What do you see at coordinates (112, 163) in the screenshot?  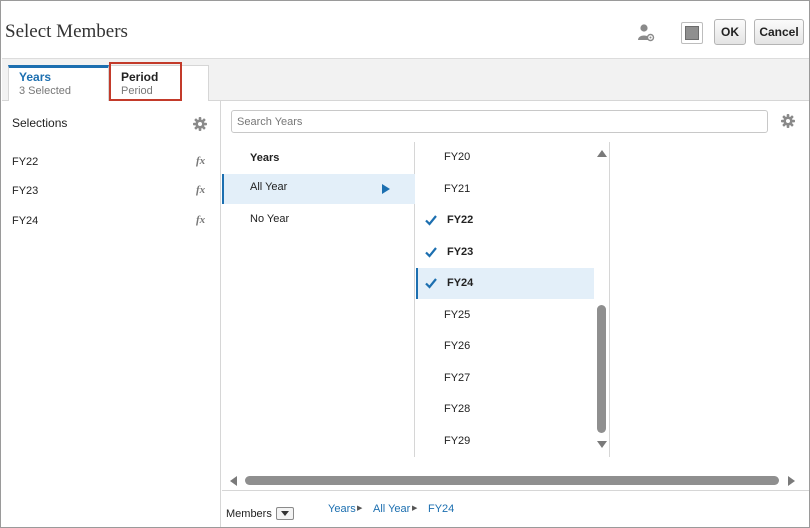 I see `selection-item: FY22 fx` at bounding box center [112, 163].